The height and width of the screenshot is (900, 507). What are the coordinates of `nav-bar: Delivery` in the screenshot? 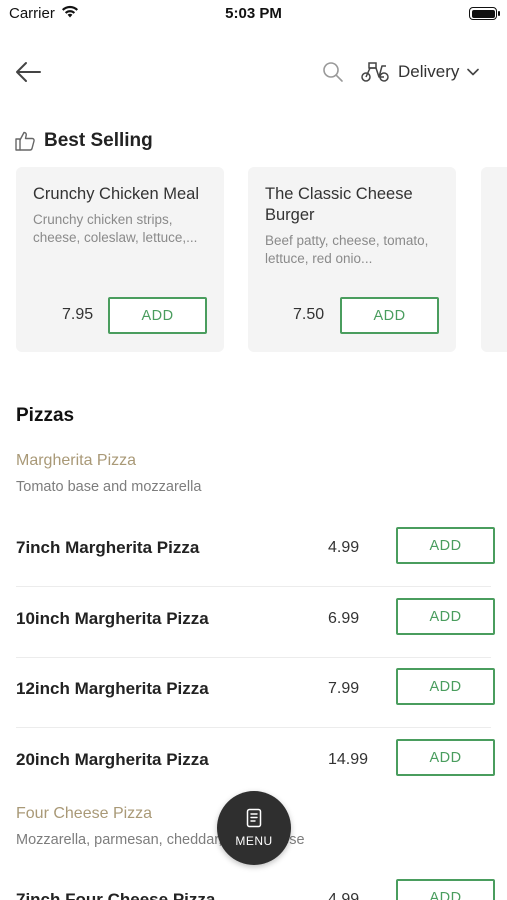 It's located at (253, 72).